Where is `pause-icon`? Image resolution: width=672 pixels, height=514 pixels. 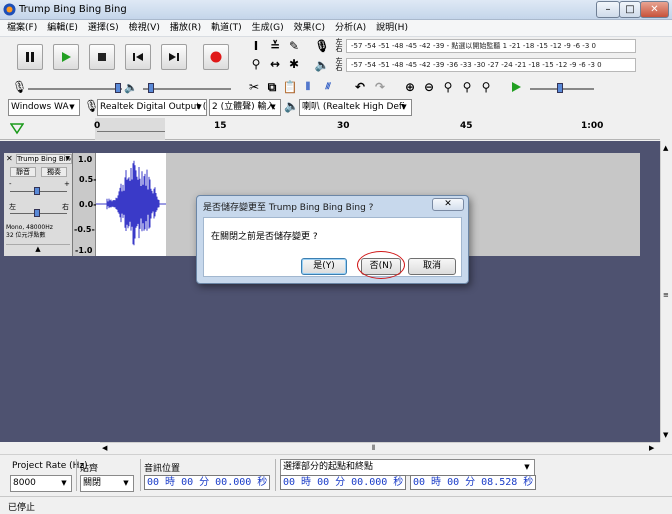
pause-icon is located at coordinates (30, 57).